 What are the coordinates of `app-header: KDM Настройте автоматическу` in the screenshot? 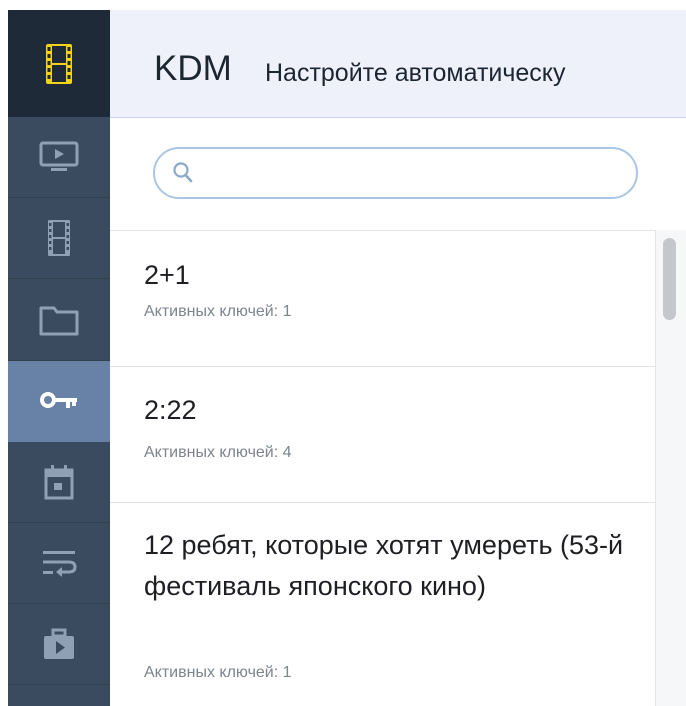 It's located at (398, 64).